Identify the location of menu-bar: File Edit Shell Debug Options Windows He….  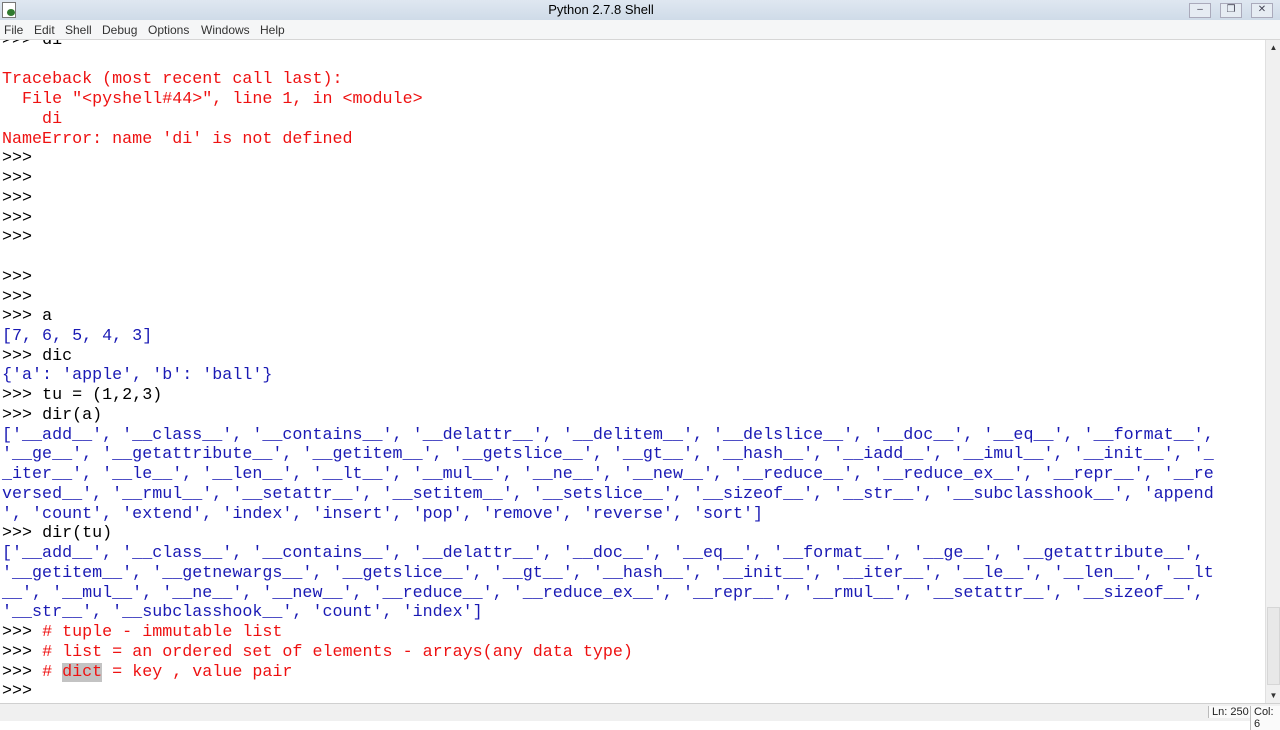
(640, 30).